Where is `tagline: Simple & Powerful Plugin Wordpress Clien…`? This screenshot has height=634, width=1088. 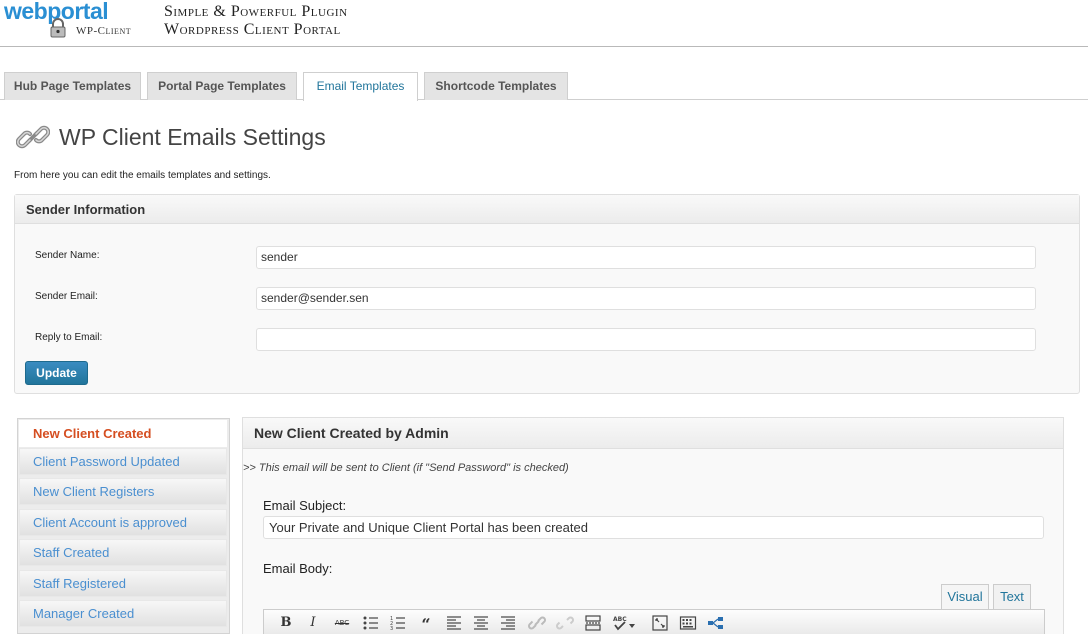
tagline: Simple & Powerful Plugin Wordpress Clien… is located at coordinates (256, 21).